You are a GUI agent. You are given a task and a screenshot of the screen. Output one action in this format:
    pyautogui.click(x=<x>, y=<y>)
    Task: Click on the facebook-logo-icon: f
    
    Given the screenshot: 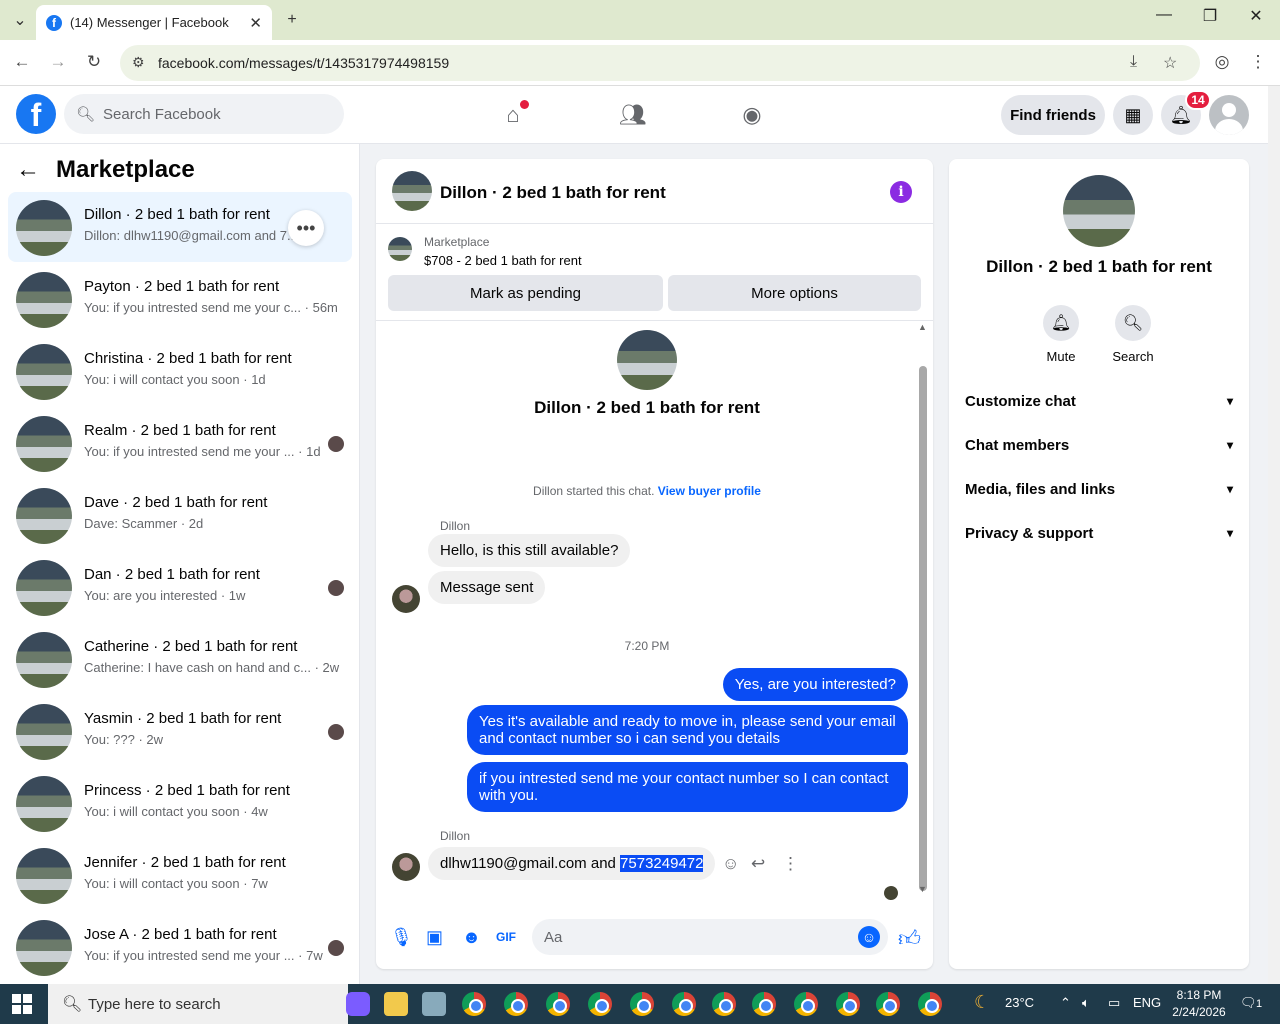 What is the action you would take?
    pyautogui.click(x=36, y=114)
    